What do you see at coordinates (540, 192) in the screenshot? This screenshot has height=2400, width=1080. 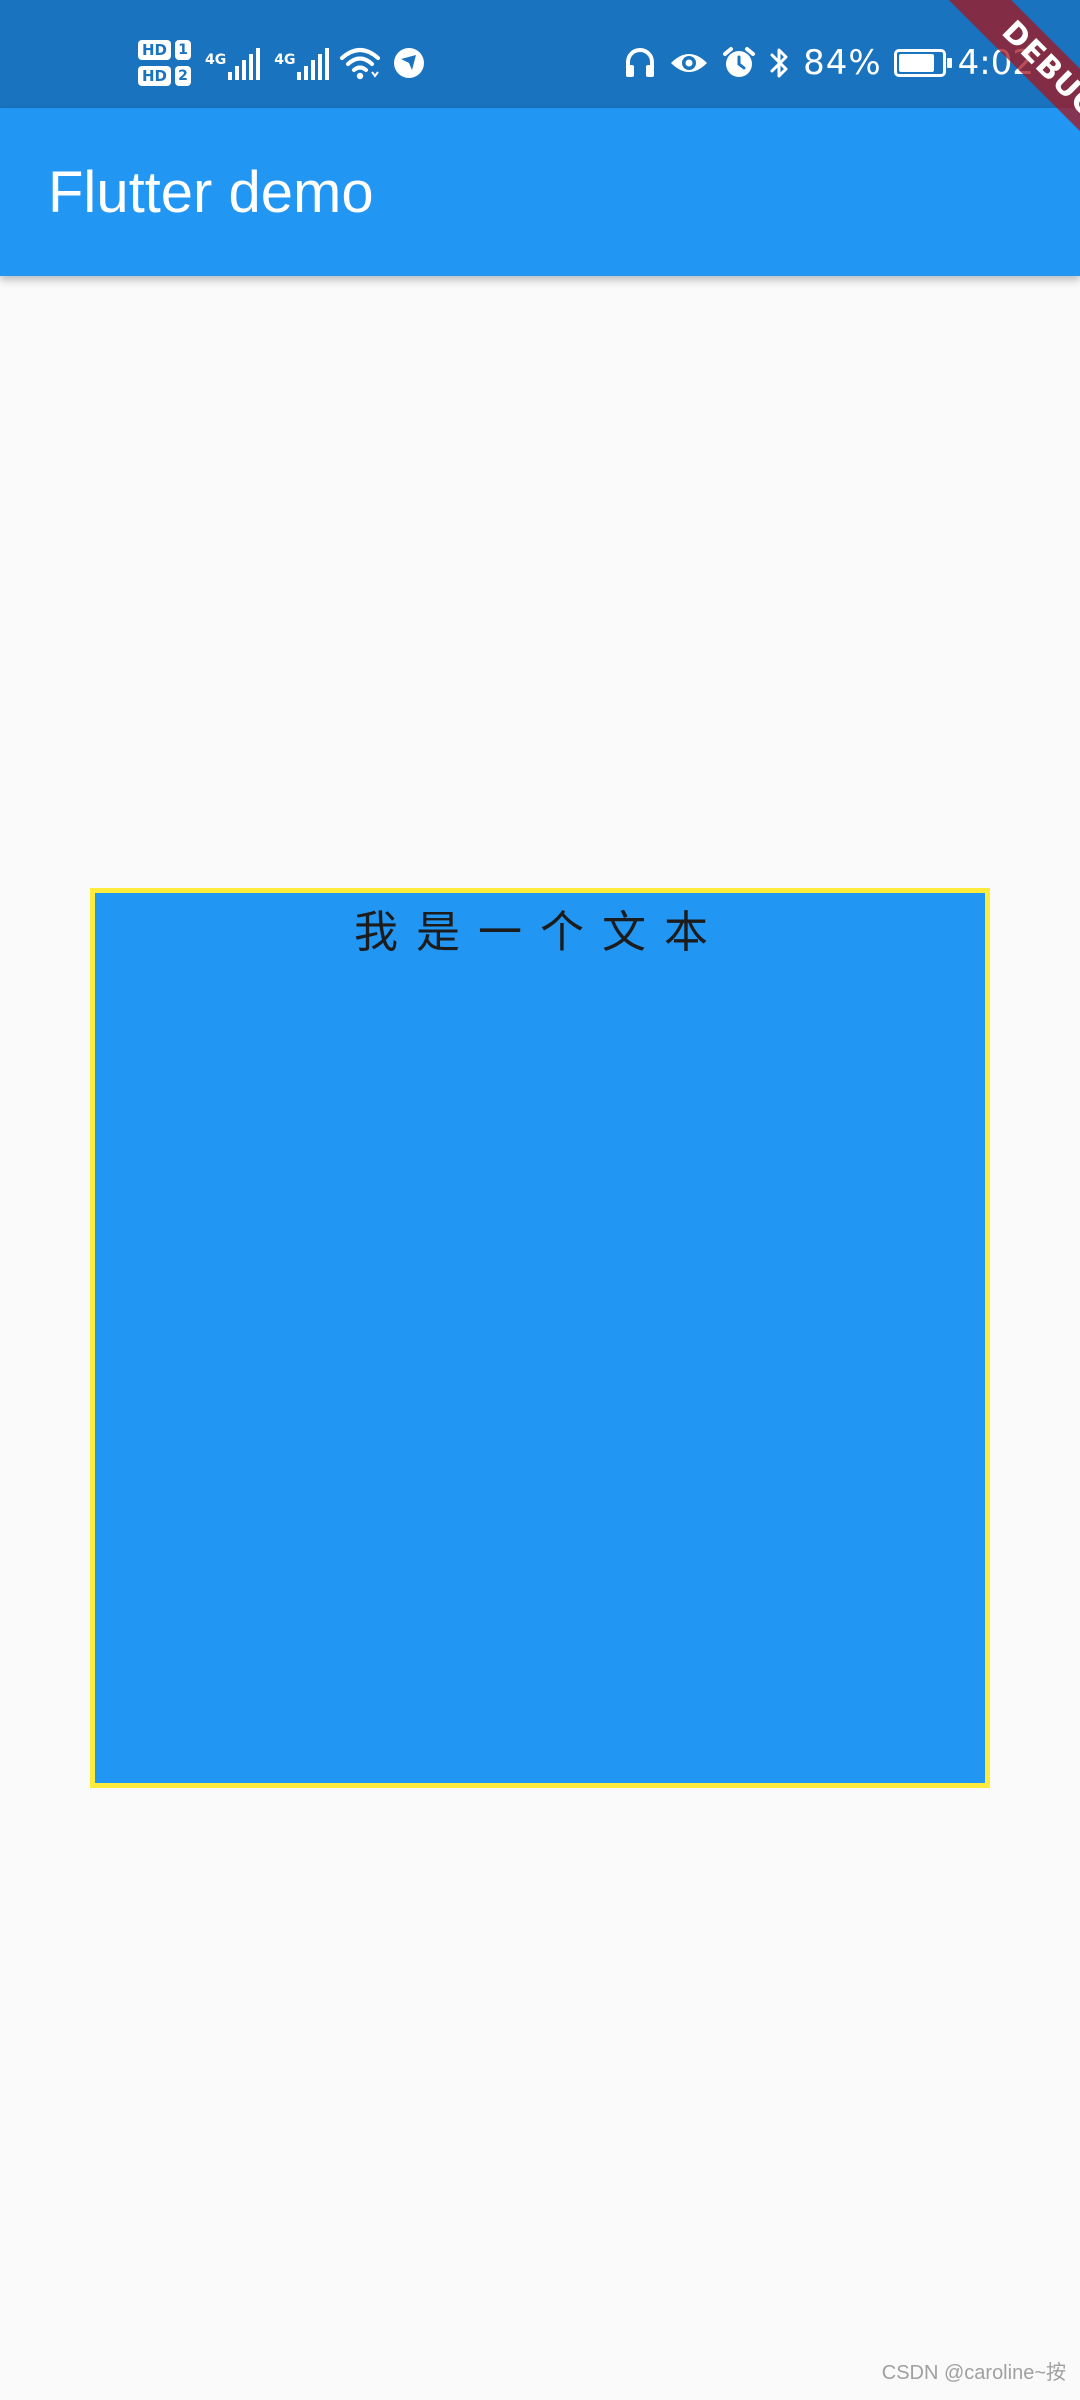 I see `app-bar: Flutter demo` at bounding box center [540, 192].